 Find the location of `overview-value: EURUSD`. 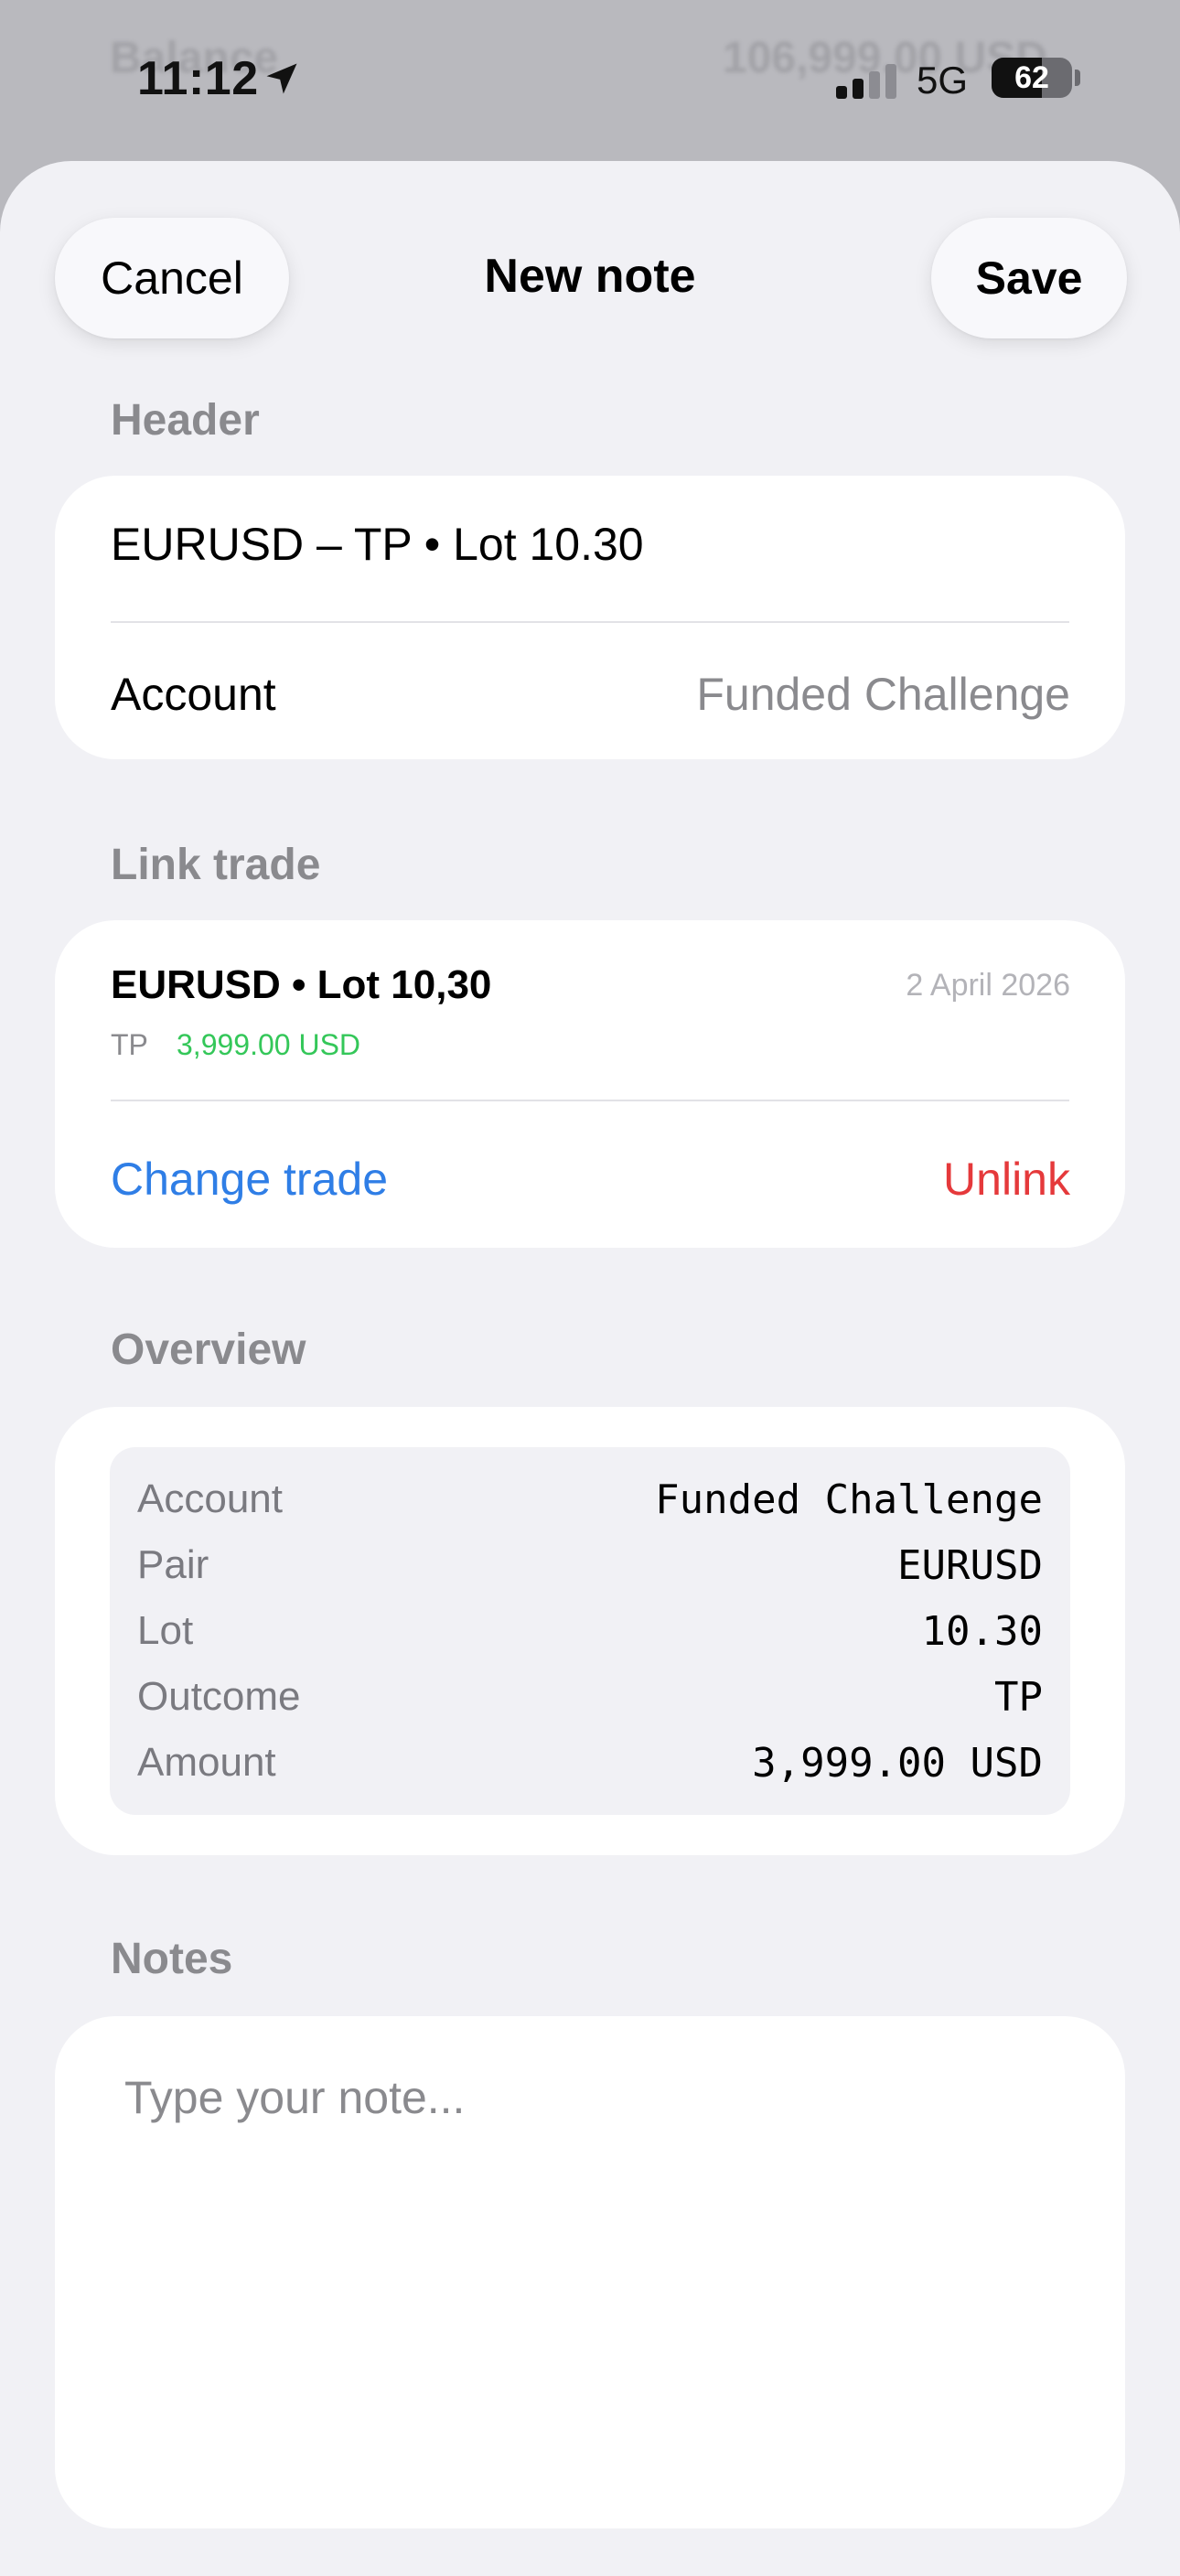

overview-value: EURUSD is located at coordinates (970, 1566).